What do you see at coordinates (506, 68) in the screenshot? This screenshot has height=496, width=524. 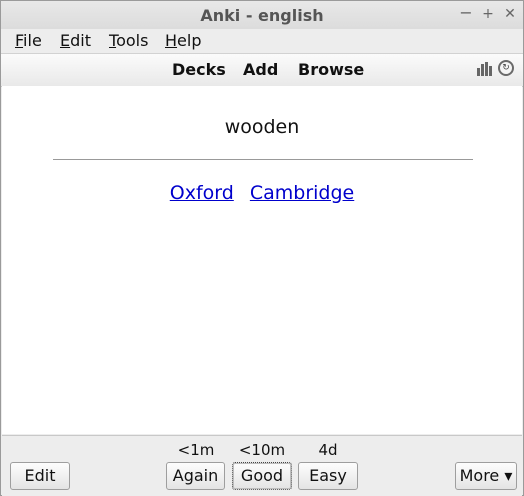 I see `sync-icon: ↻` at bounding box center [506, 68].